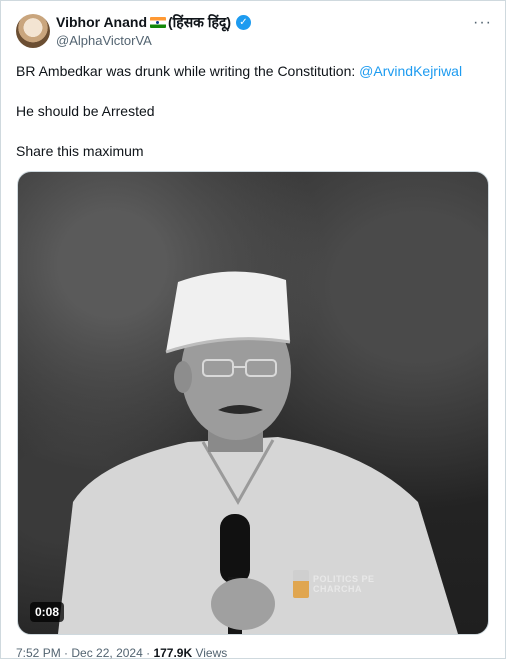 This screenshot has height=661, width=508. I want to click on author-name: Vibhor Anand, so click(101, 22).